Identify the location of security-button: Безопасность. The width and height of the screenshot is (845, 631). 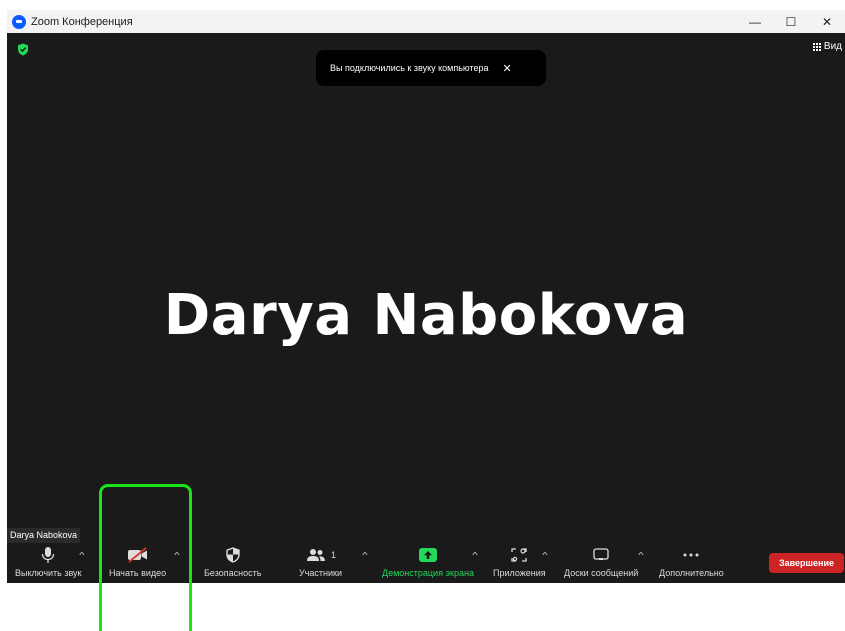
(232, 563).